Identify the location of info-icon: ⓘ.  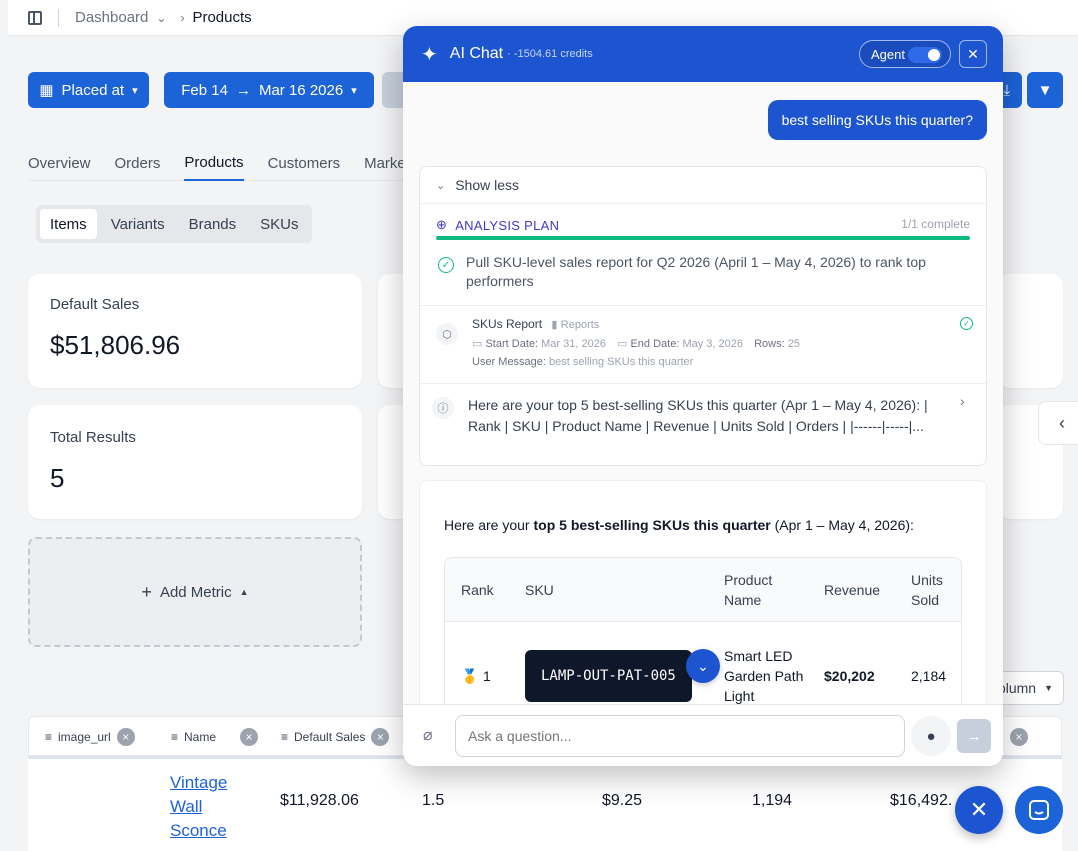
(443, 408).